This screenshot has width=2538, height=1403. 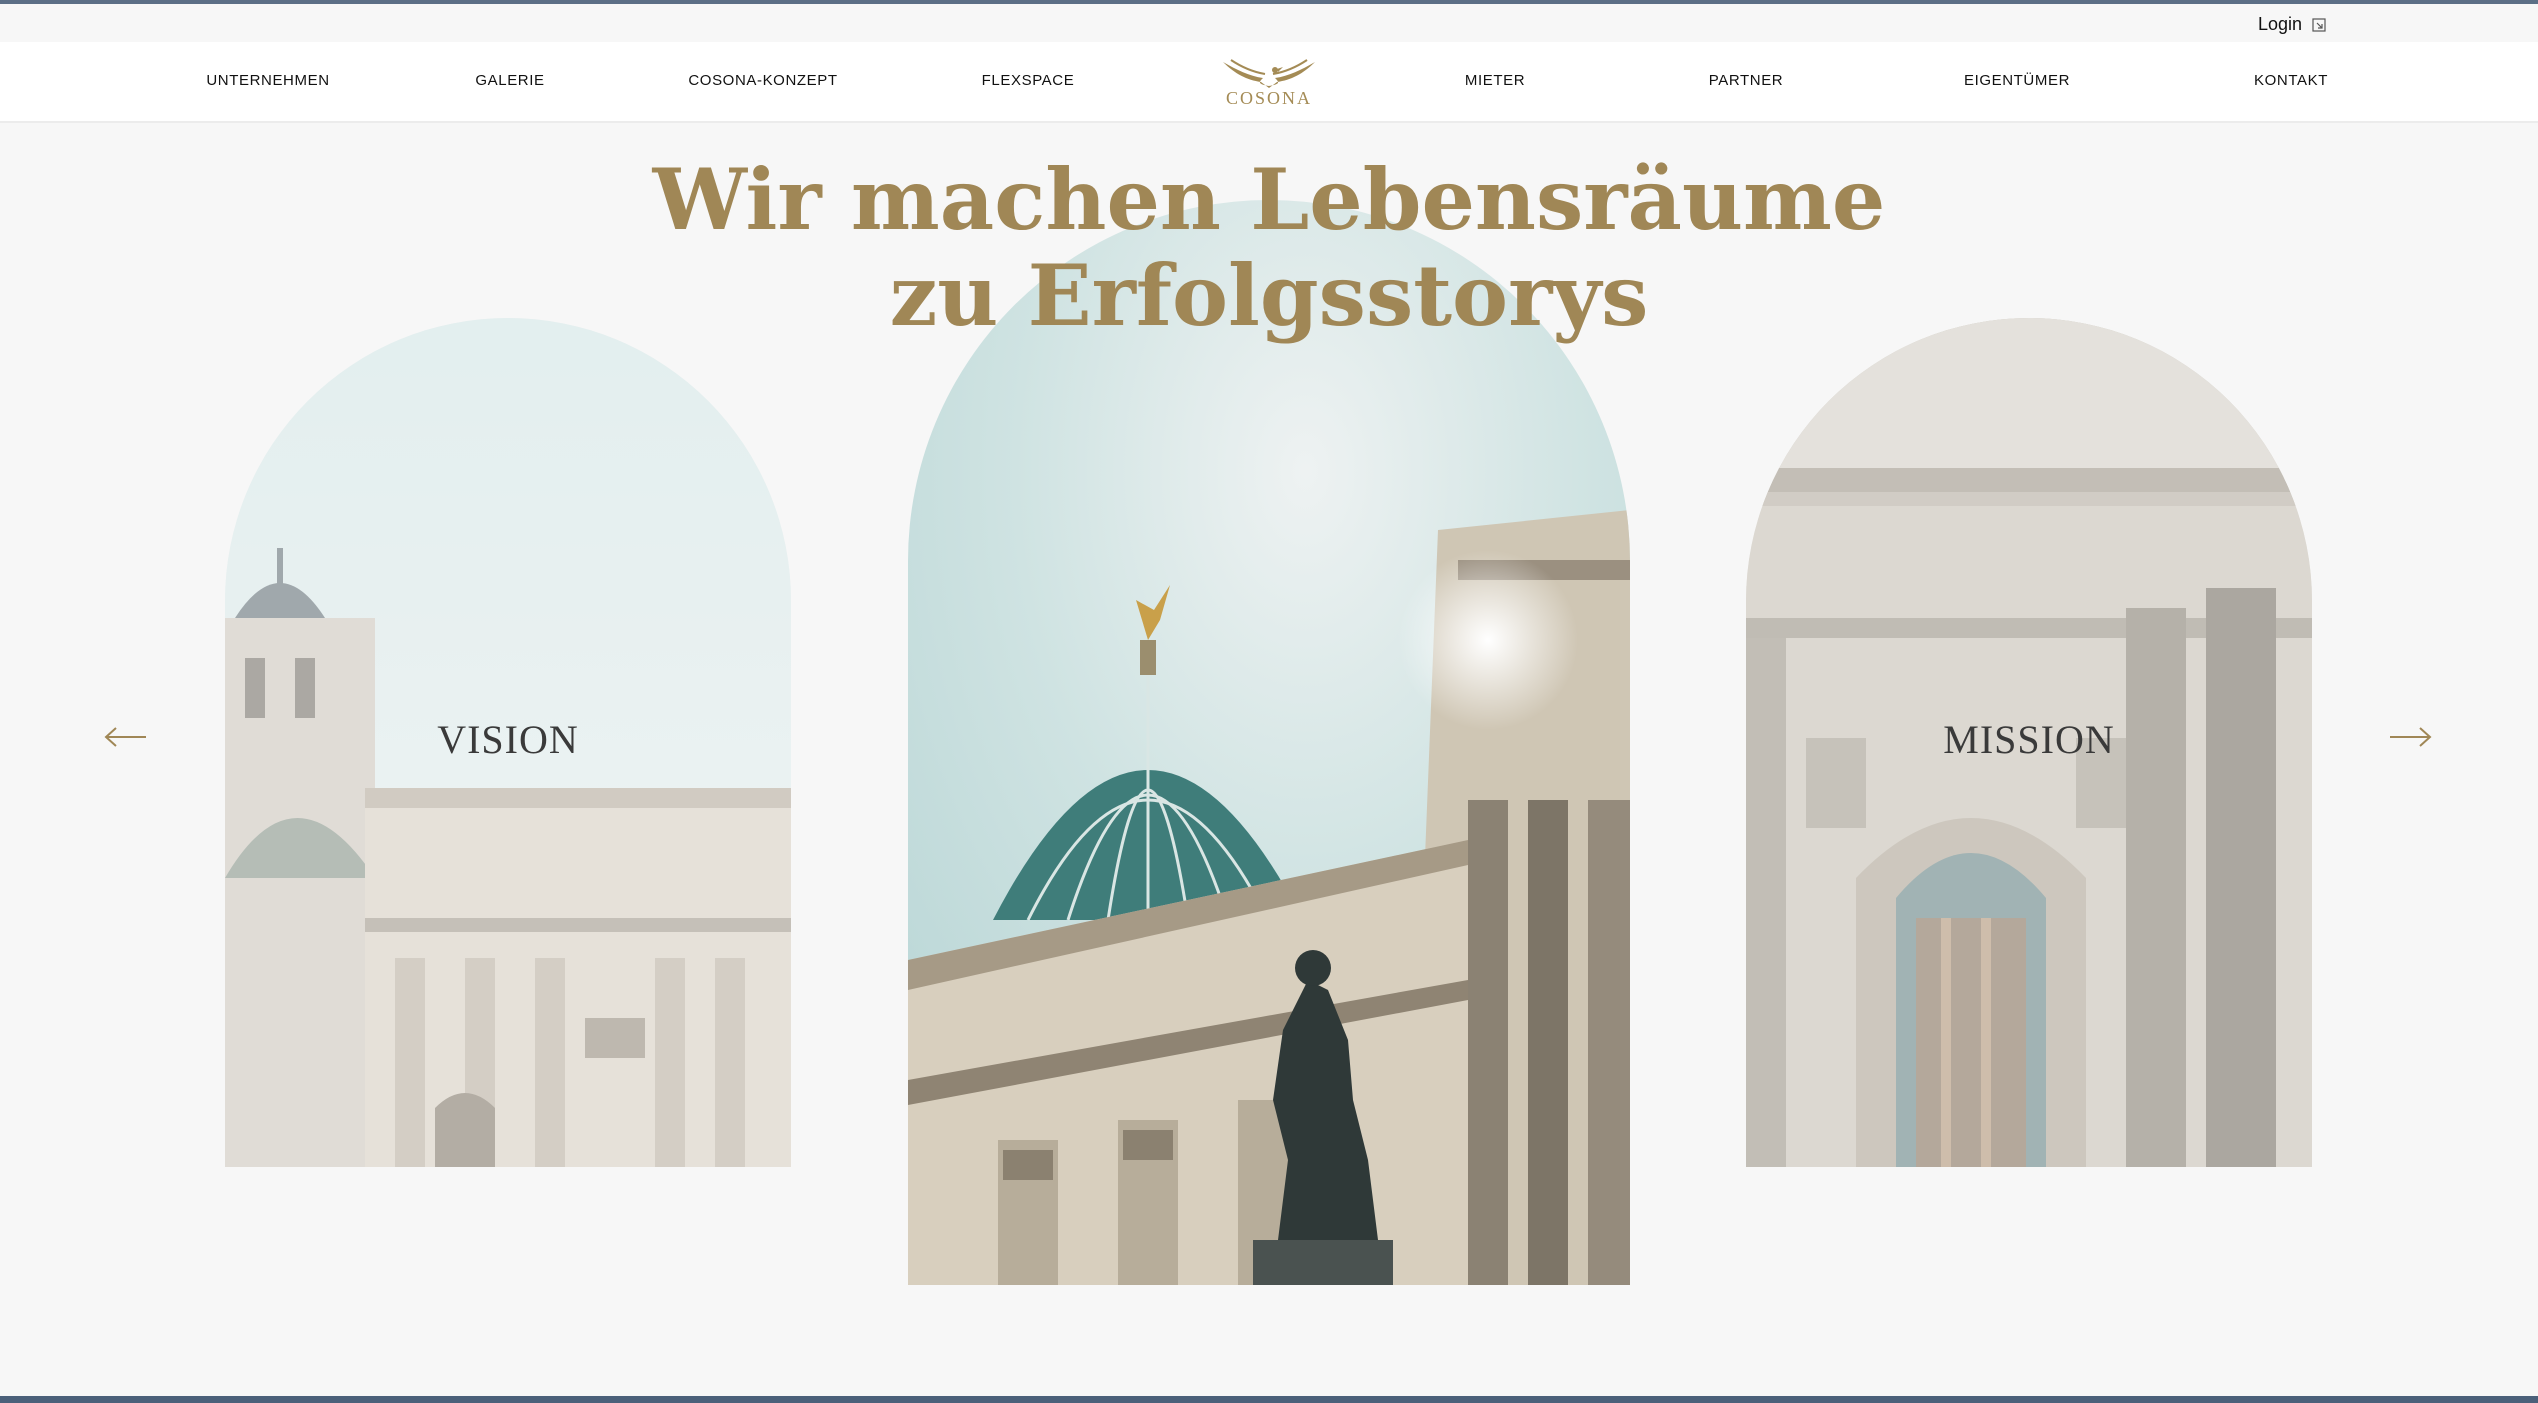 What do you see at coordinates (509, 80) in the screenshot?
I see `nav-item-galerie: GALERIE` at bounding box center [509, 80].